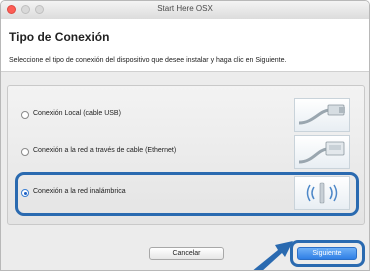 This screenshot has width=370, height=271. Describe the element at coordinates (77, 113) in the screenshot. I see `option-usb-label: Conexión Local (cable USB)` at that location.